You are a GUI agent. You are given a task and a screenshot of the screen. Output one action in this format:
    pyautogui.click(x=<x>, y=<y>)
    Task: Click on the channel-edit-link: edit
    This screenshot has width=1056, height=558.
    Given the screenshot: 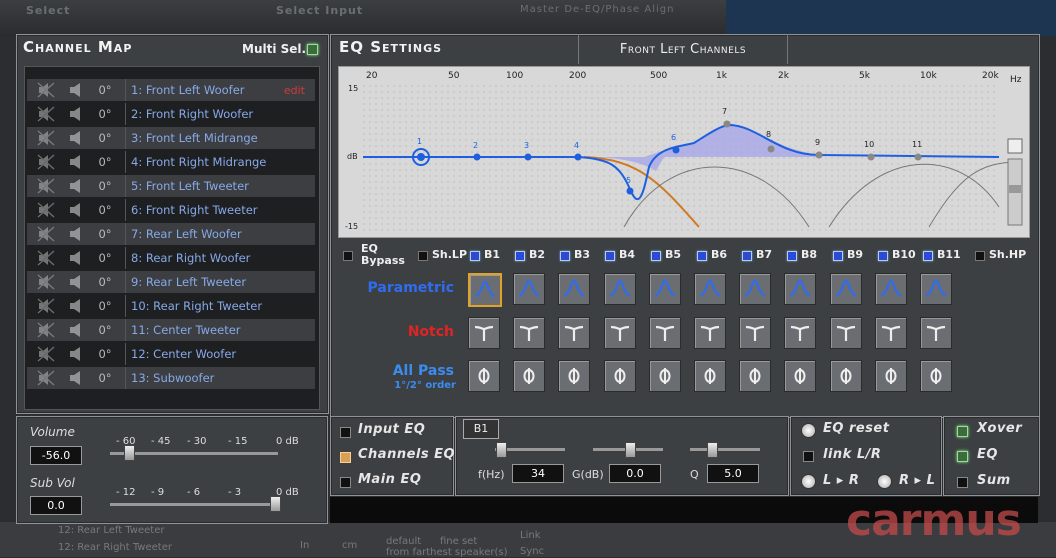 What is the action you would take?
    pyautogui.click(x=294, y=90)
    